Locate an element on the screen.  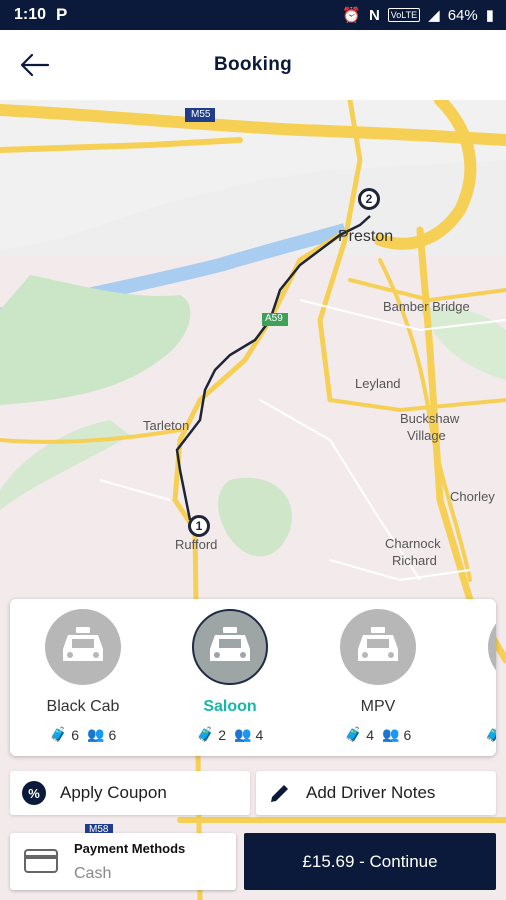
route-end-marker: 2 is located at coordinates (369, 199).